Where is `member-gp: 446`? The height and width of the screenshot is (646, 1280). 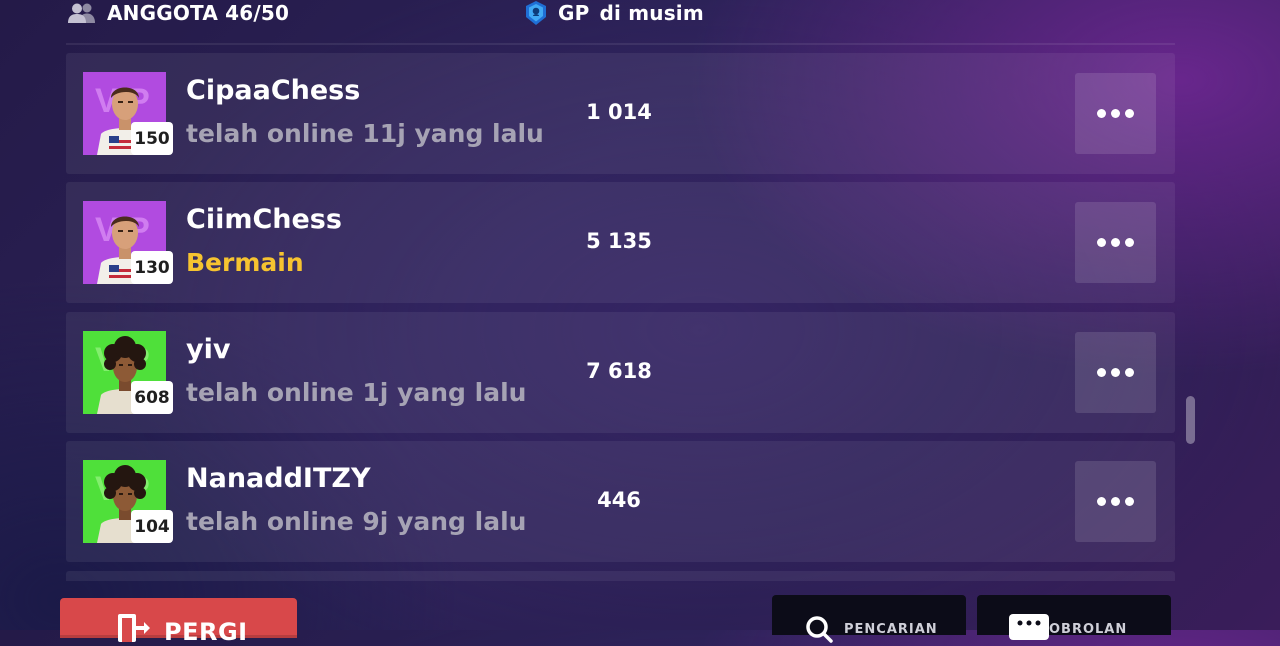
member-gp: 446 is located at coordinates (619, 500).